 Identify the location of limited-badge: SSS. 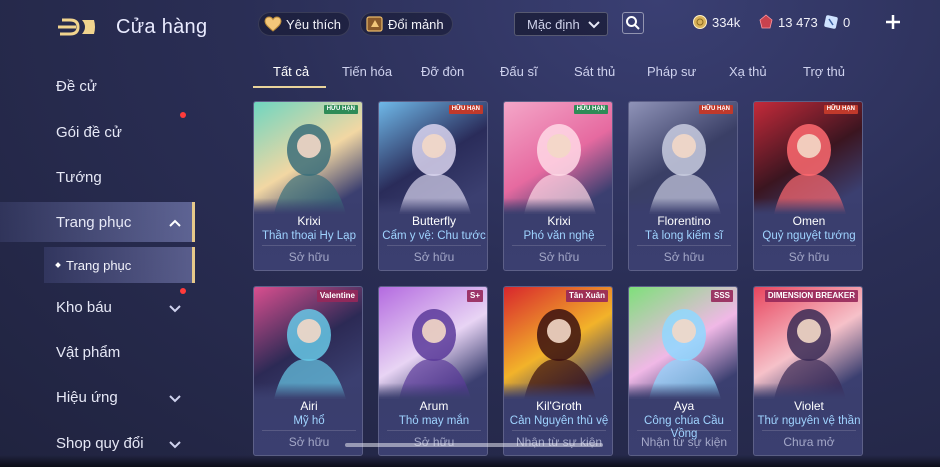
(721, 296).